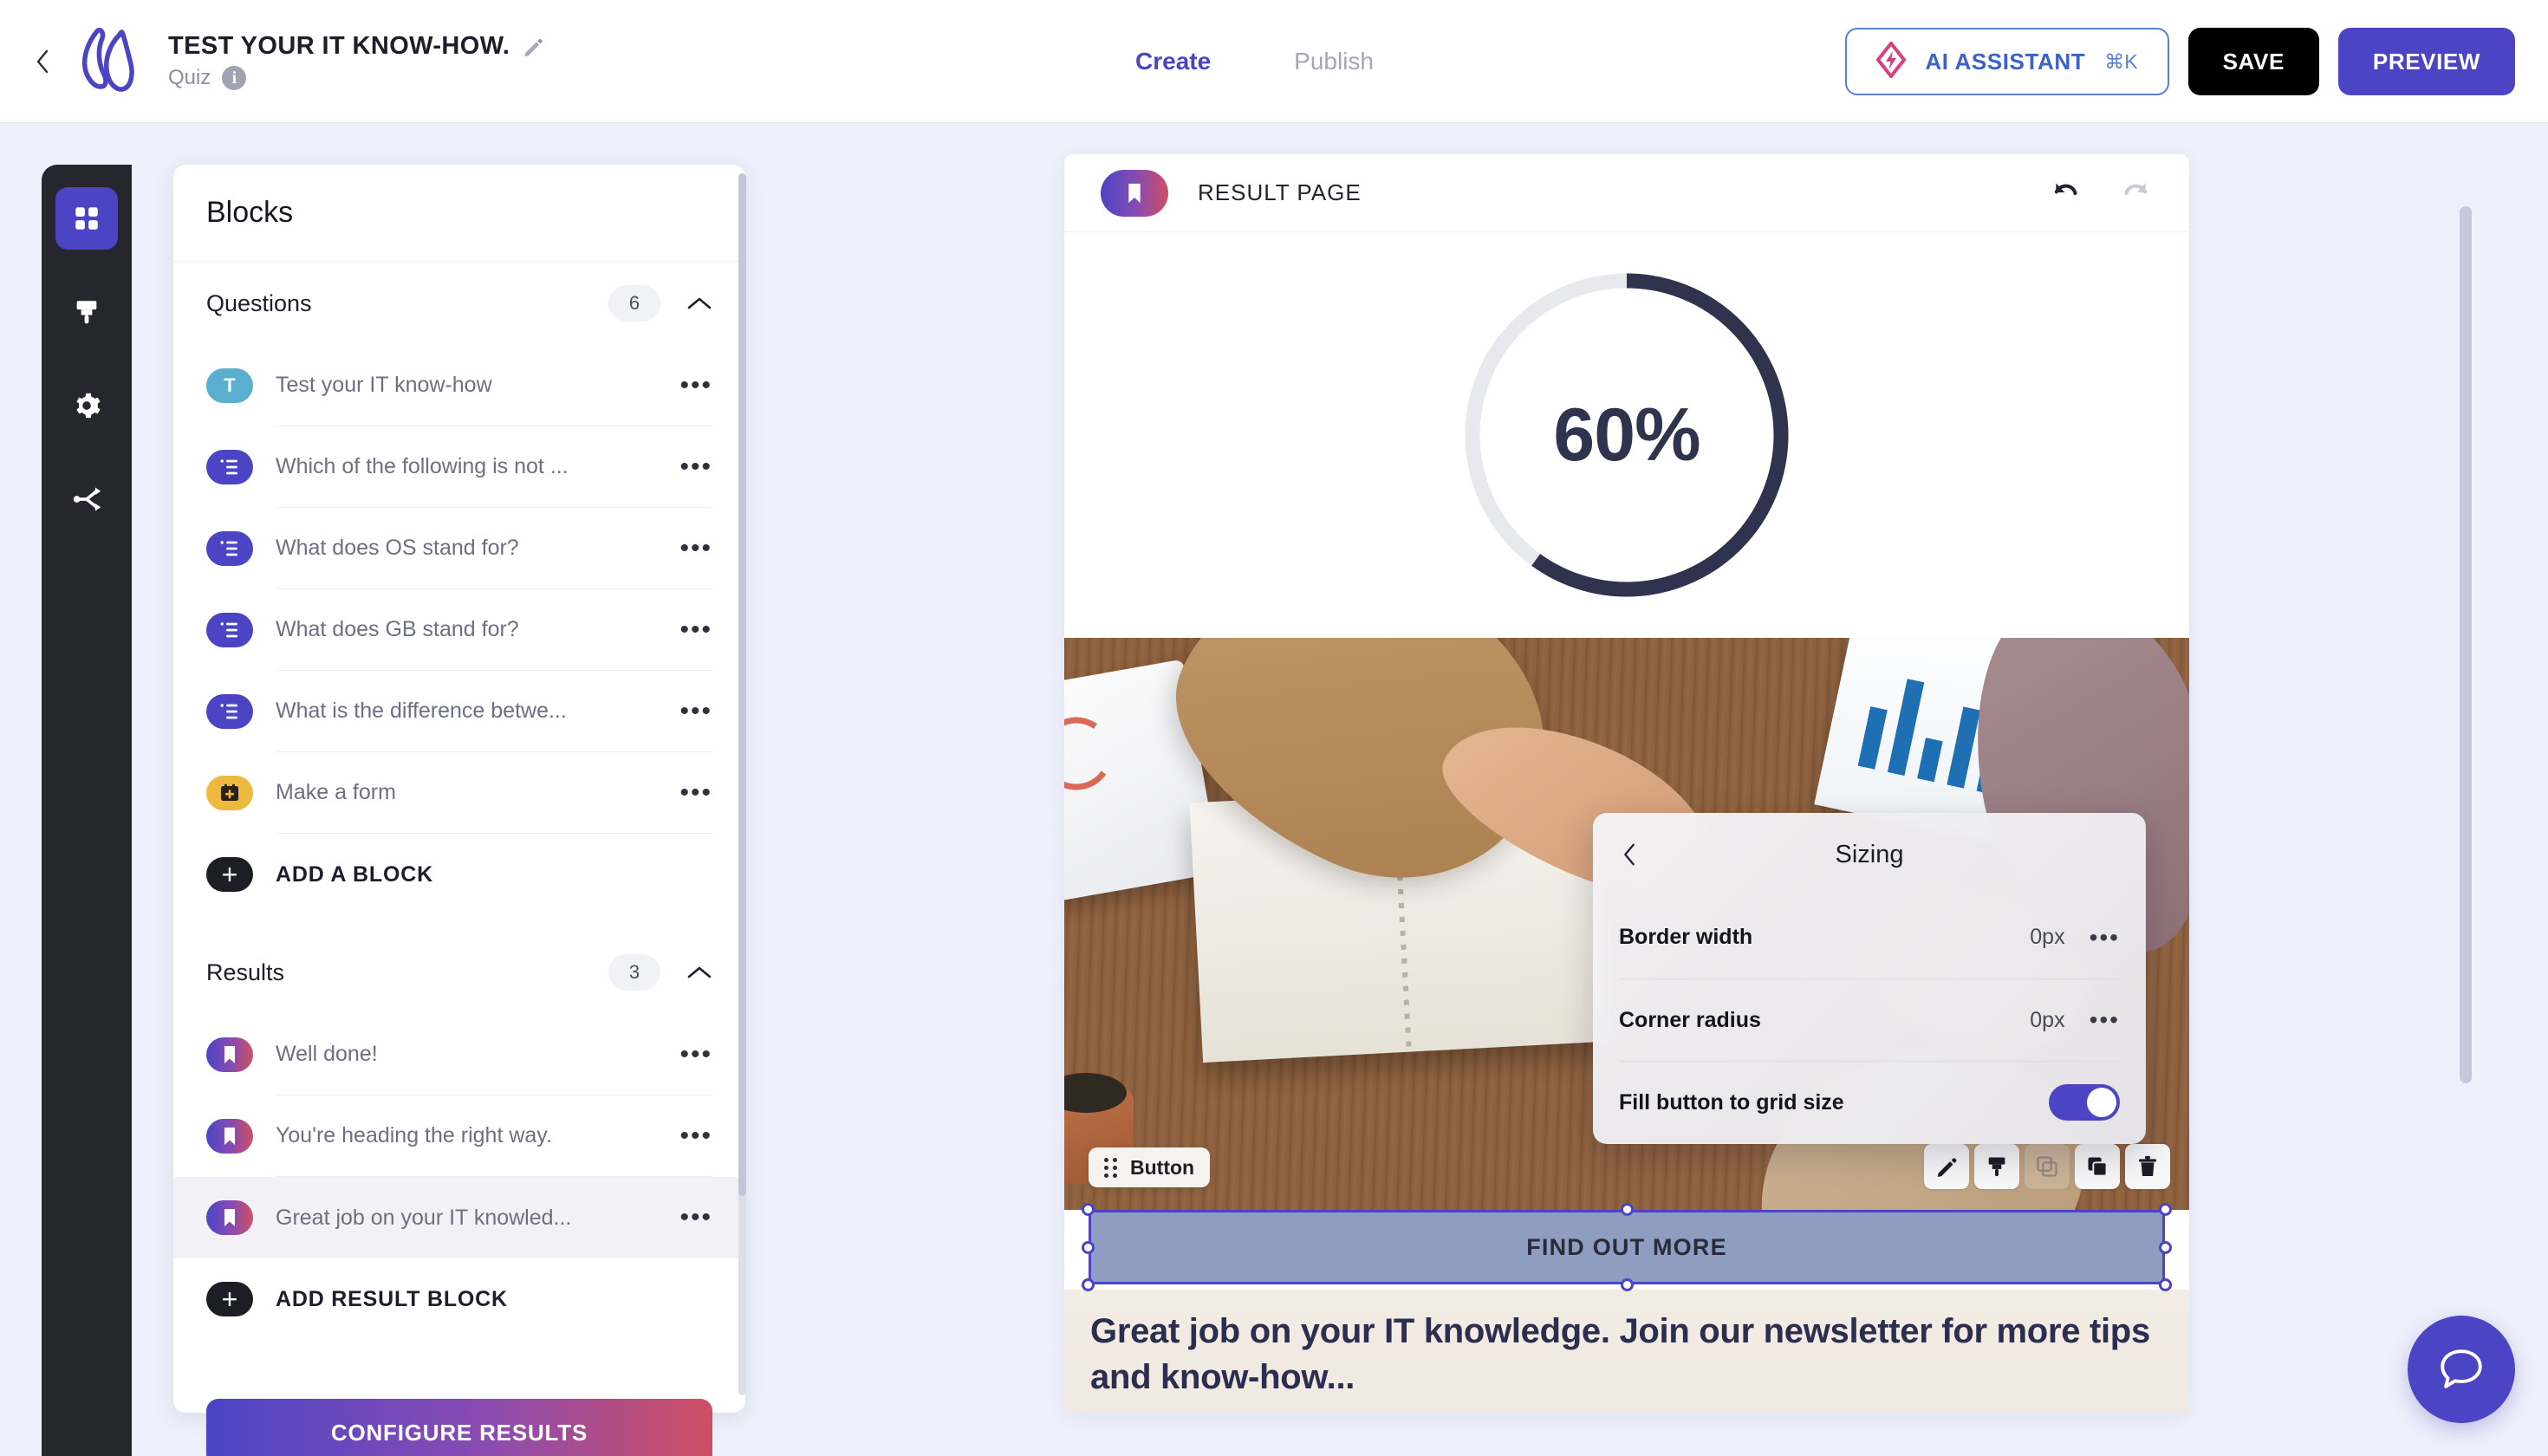  I want to click on questions-group-label: Questions, so click(259, 302).